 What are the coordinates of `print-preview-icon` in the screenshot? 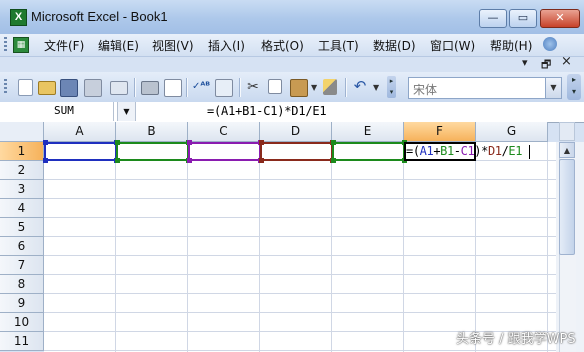 It's located at (173, 88).